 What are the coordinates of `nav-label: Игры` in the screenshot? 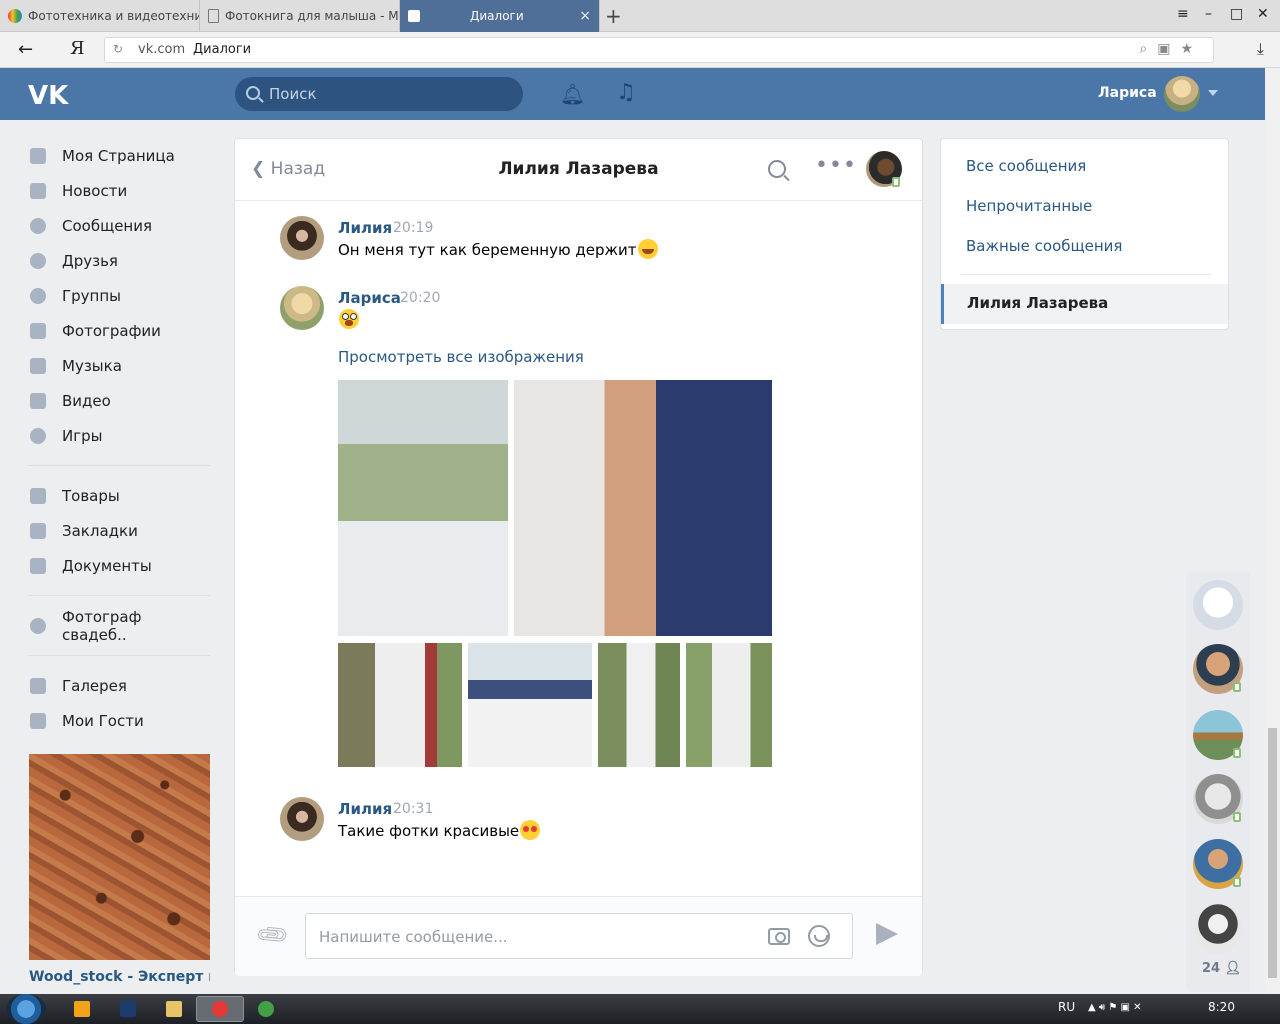 It's located at (82, 435).